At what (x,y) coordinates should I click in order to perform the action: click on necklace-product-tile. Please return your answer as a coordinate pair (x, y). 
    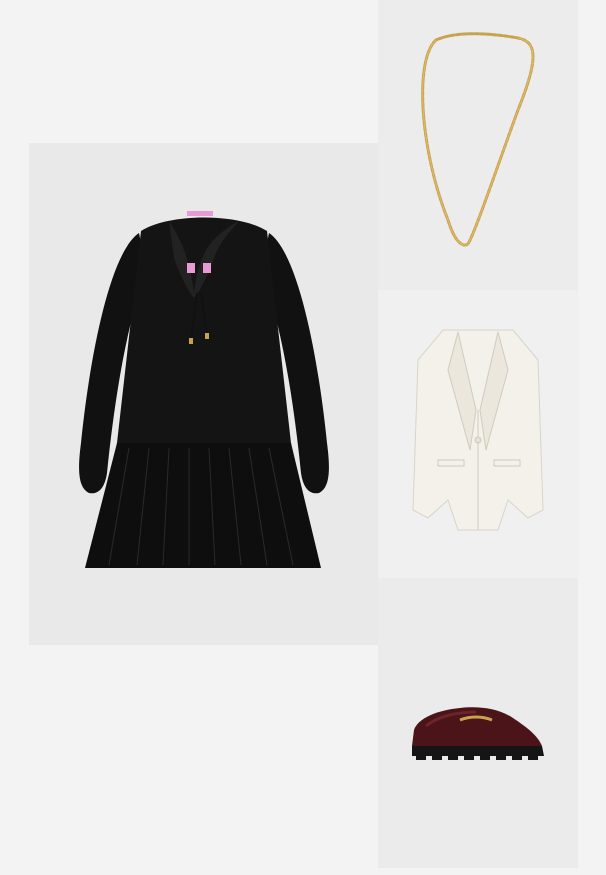
    Looking at the image, I should click on (478, 145).